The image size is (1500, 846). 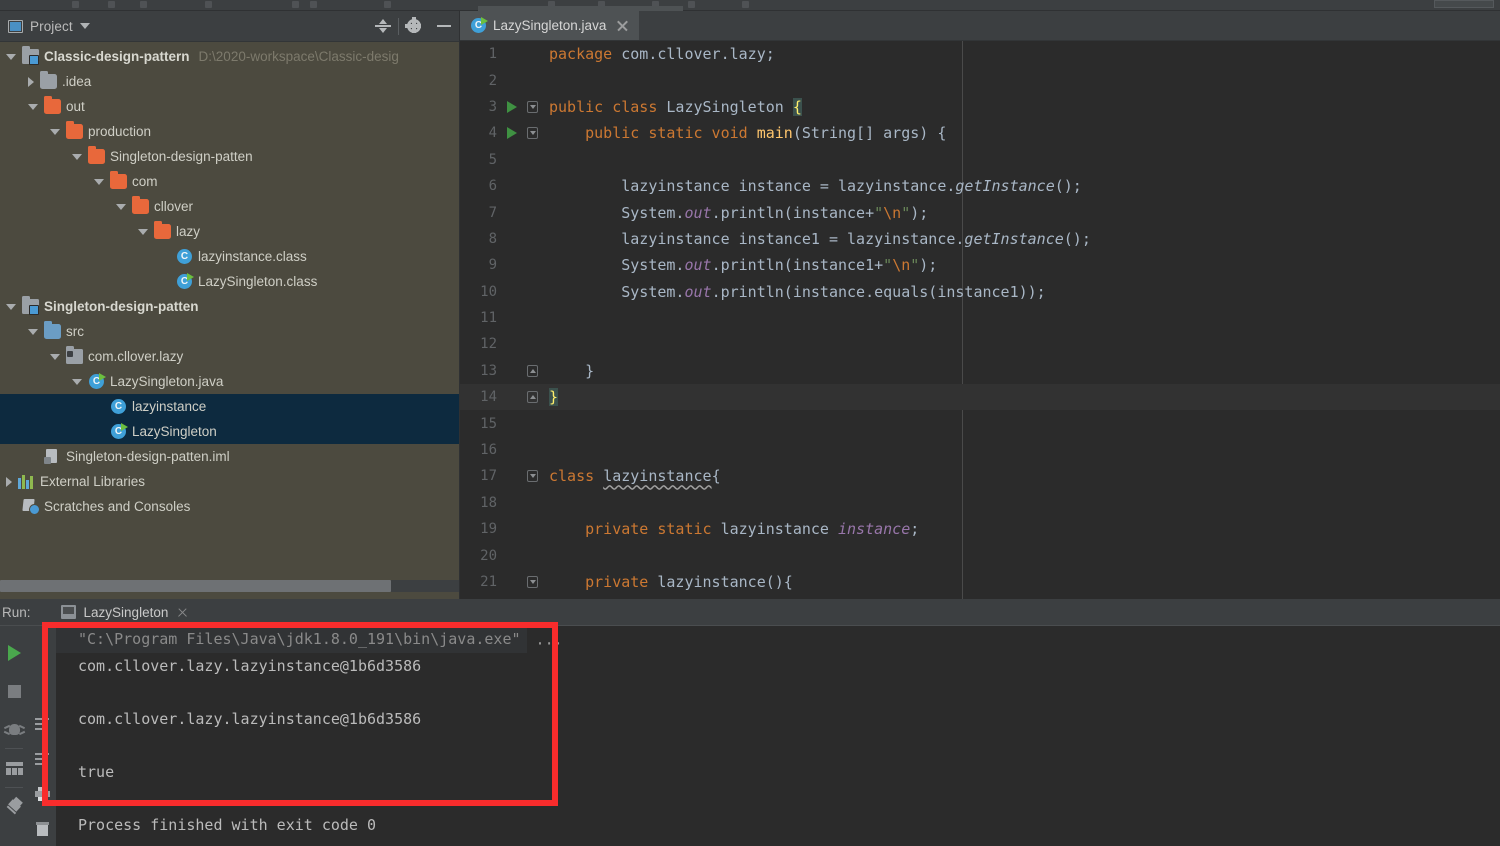 I want to click on collapse-all-icon, so click(x=383, y=26).